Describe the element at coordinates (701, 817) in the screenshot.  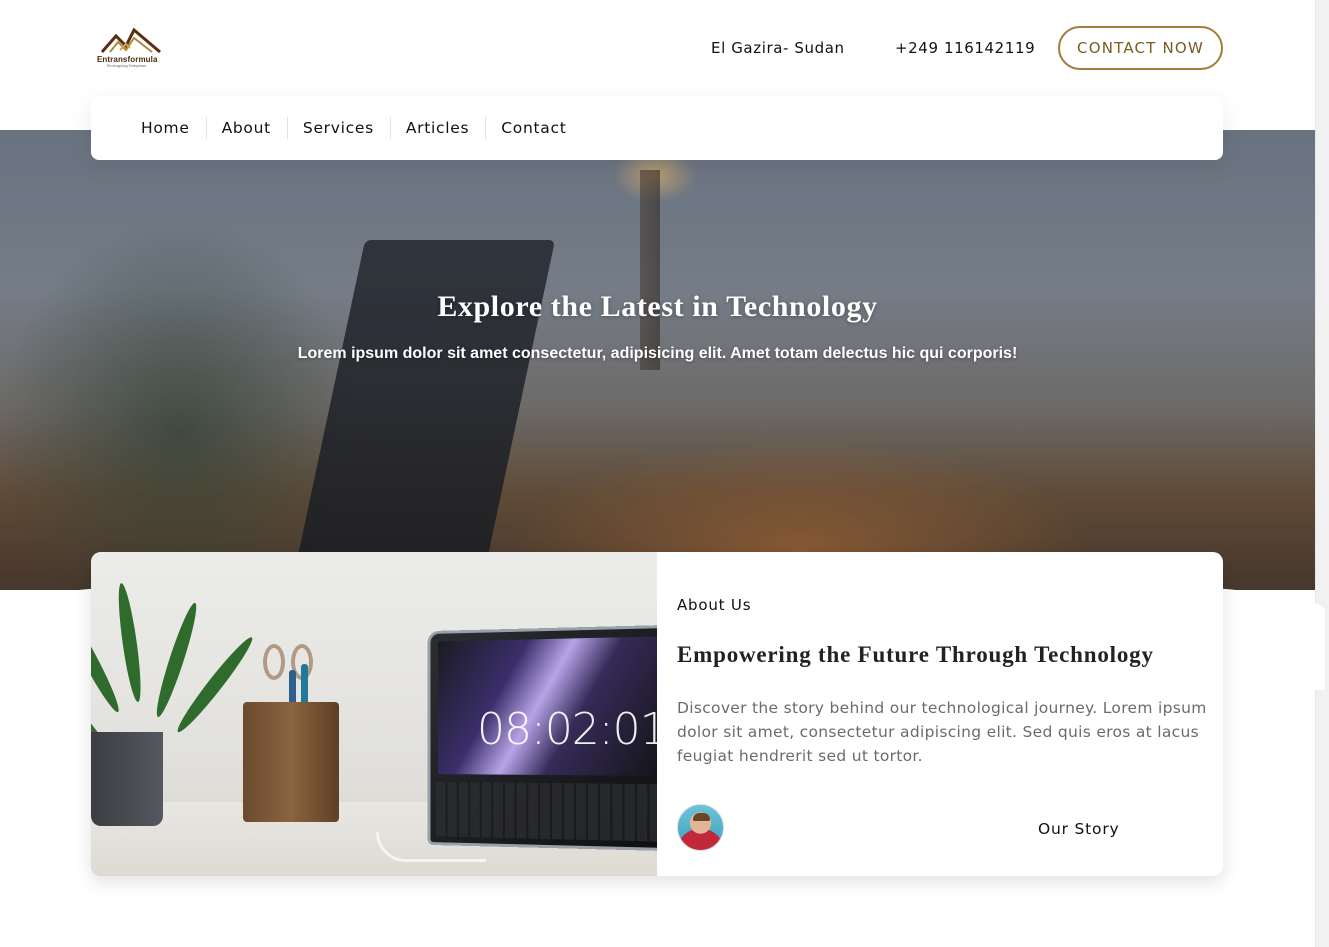
I see `avatar-hair` at that location.